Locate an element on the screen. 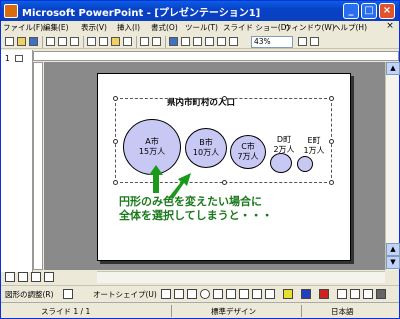 Image resolution: width=400 pixels, height=319 pixels. line-icon is located at coordinates (166, 294).